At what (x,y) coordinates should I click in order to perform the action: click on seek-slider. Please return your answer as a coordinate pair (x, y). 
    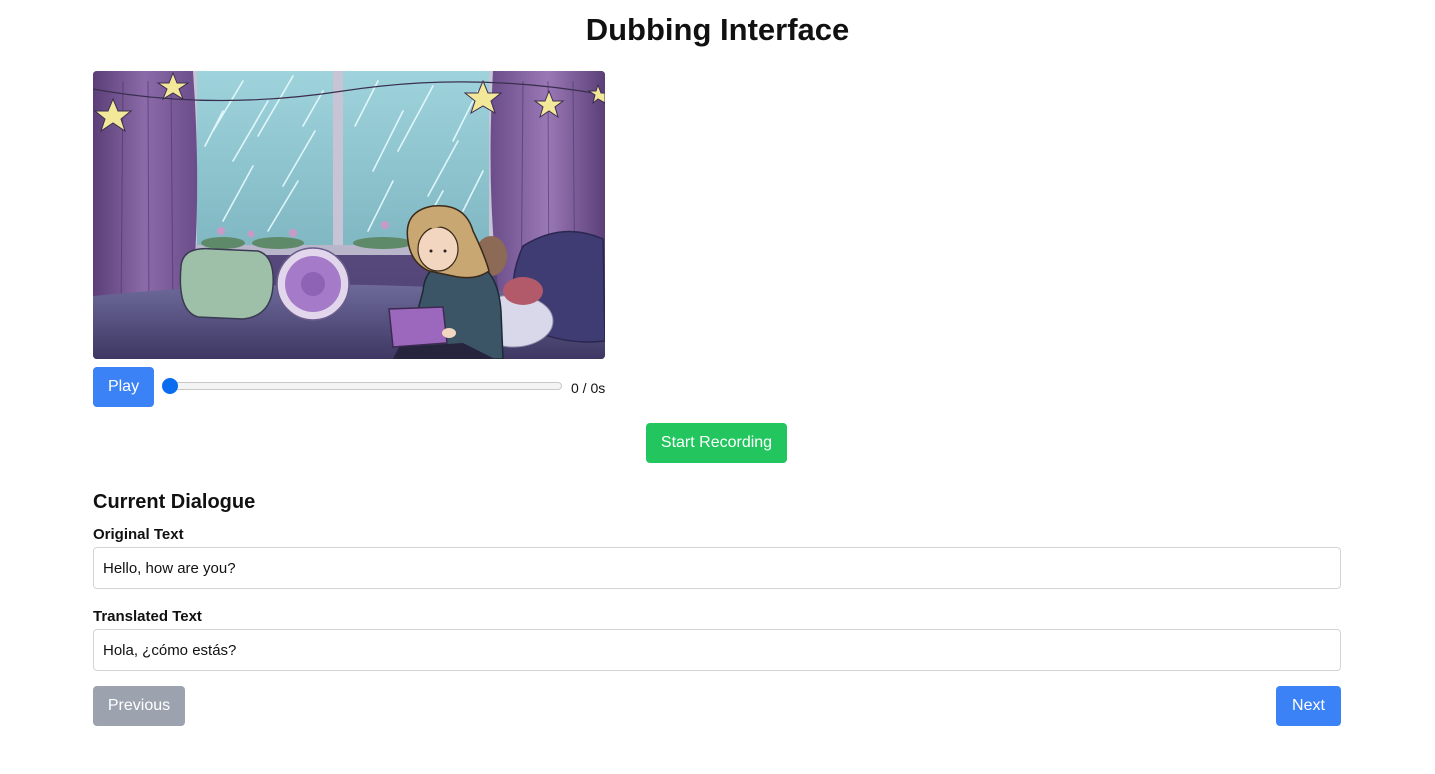
    Looking at the image, I should click on (362, 386).